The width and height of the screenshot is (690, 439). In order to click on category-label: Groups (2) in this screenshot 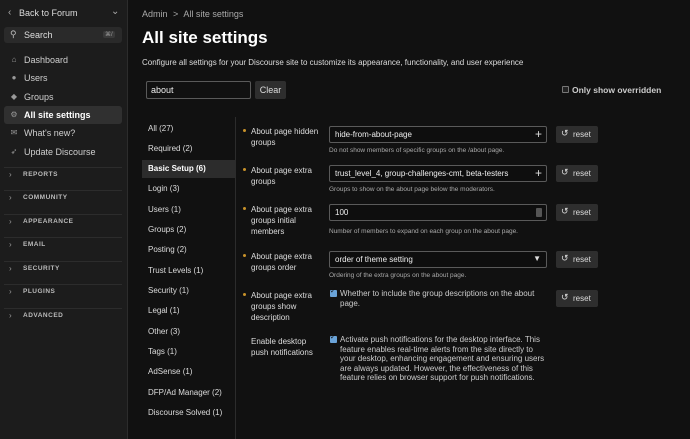, I will do `click(167, 229)`.